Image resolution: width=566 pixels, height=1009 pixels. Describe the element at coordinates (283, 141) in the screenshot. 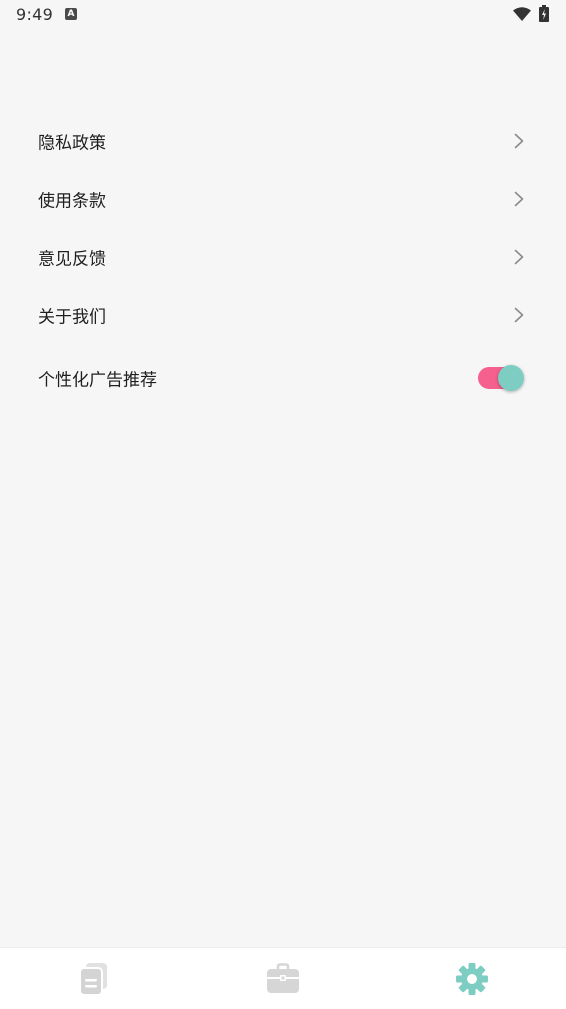

I see `privacy-policy-row: 隐私政策` at that location.